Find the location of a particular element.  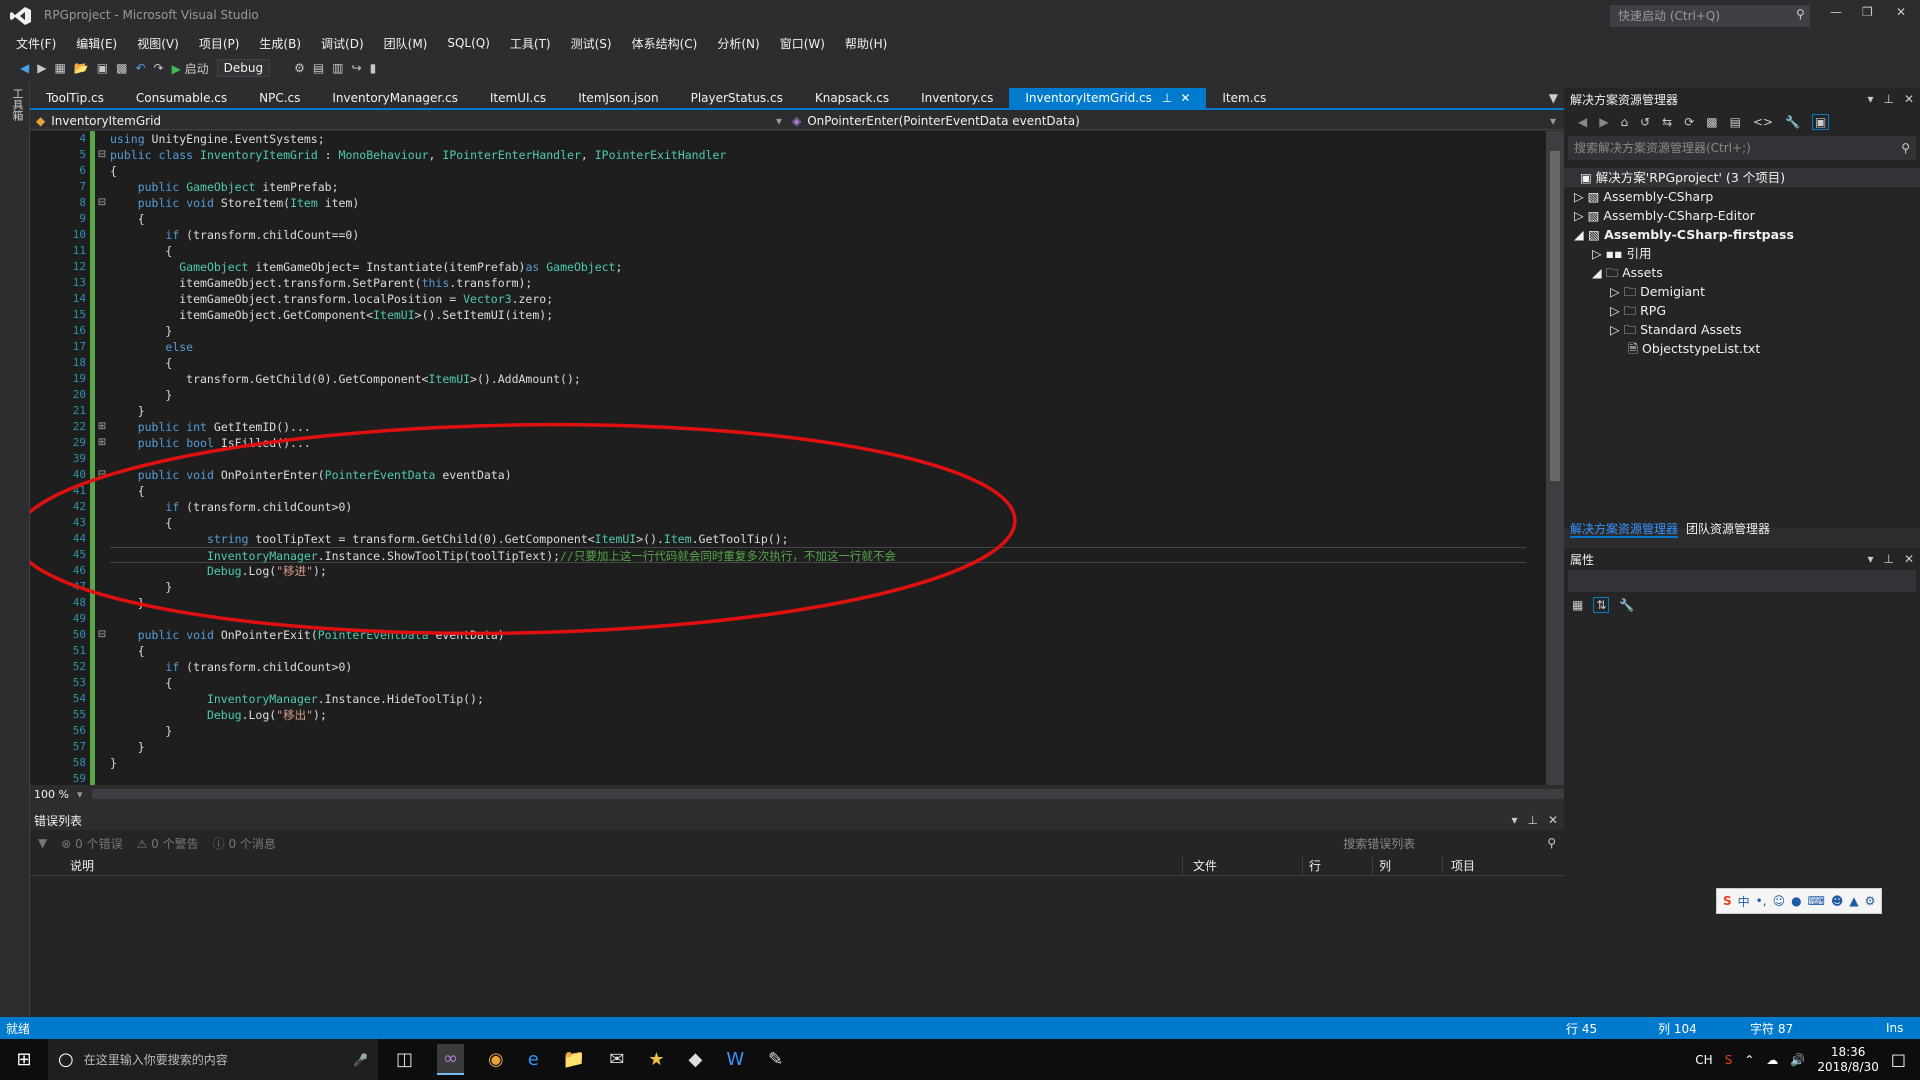

menu-test: 测试(S) is located at coordinates (591, 43).